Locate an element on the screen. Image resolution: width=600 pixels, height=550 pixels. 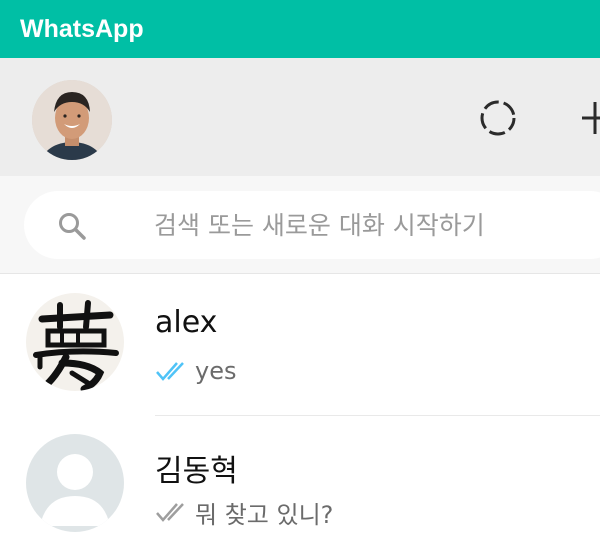
last-message: yes is located at coordinates (195, 371).